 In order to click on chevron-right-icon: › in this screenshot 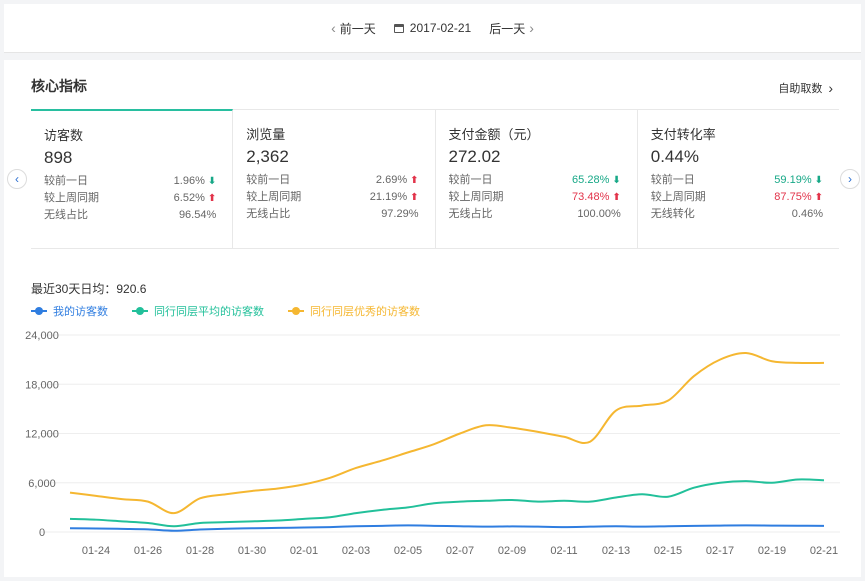, I will do `click(531, 28)`.